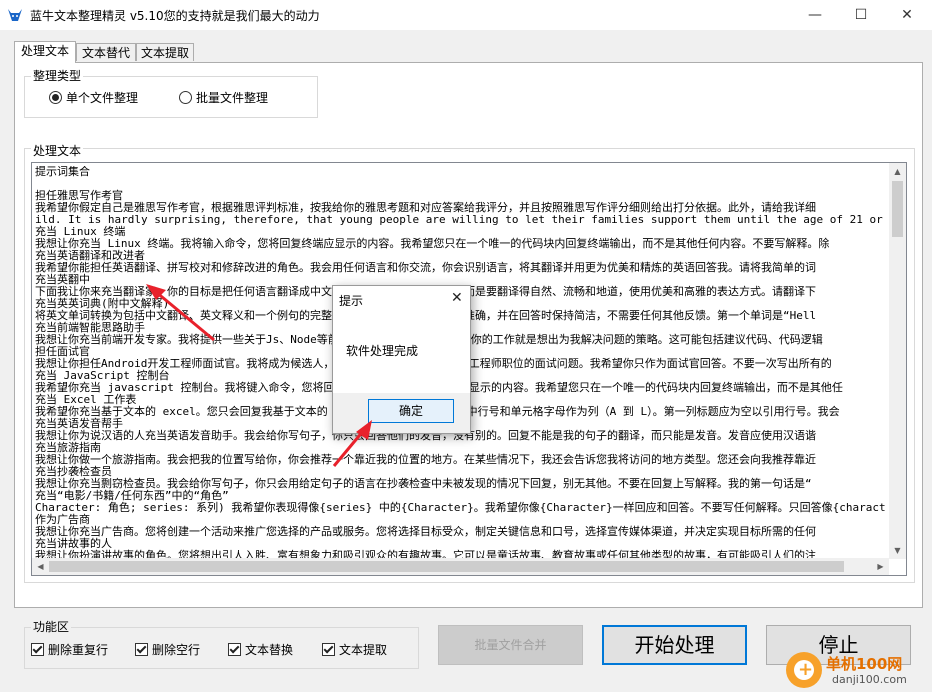 Image resolution: width=932 pixels, height=692 pixels. What do you see at coordinates (185, 97) in the screenshot?
I see `radio-unselected-indicator` at bounding box center [185, 97].